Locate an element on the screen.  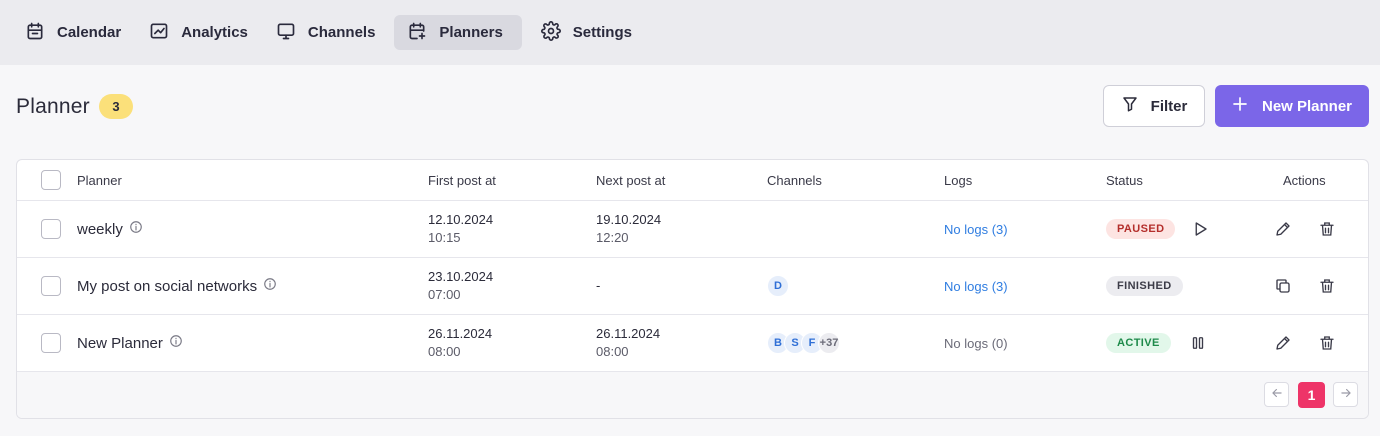
next-post-time: 12:20 is located at coordinates (612, 237).